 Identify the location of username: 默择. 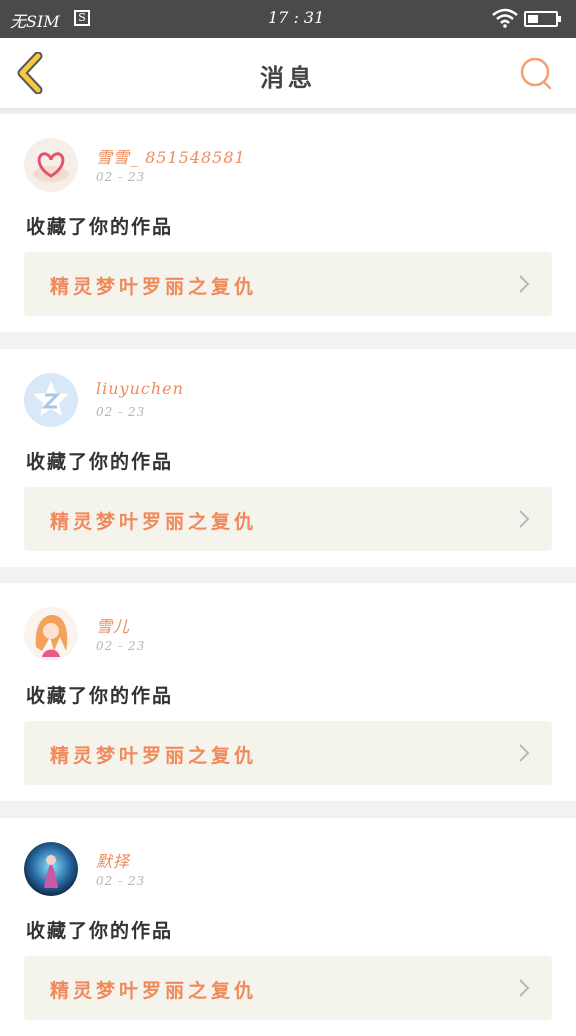
(113, 860).